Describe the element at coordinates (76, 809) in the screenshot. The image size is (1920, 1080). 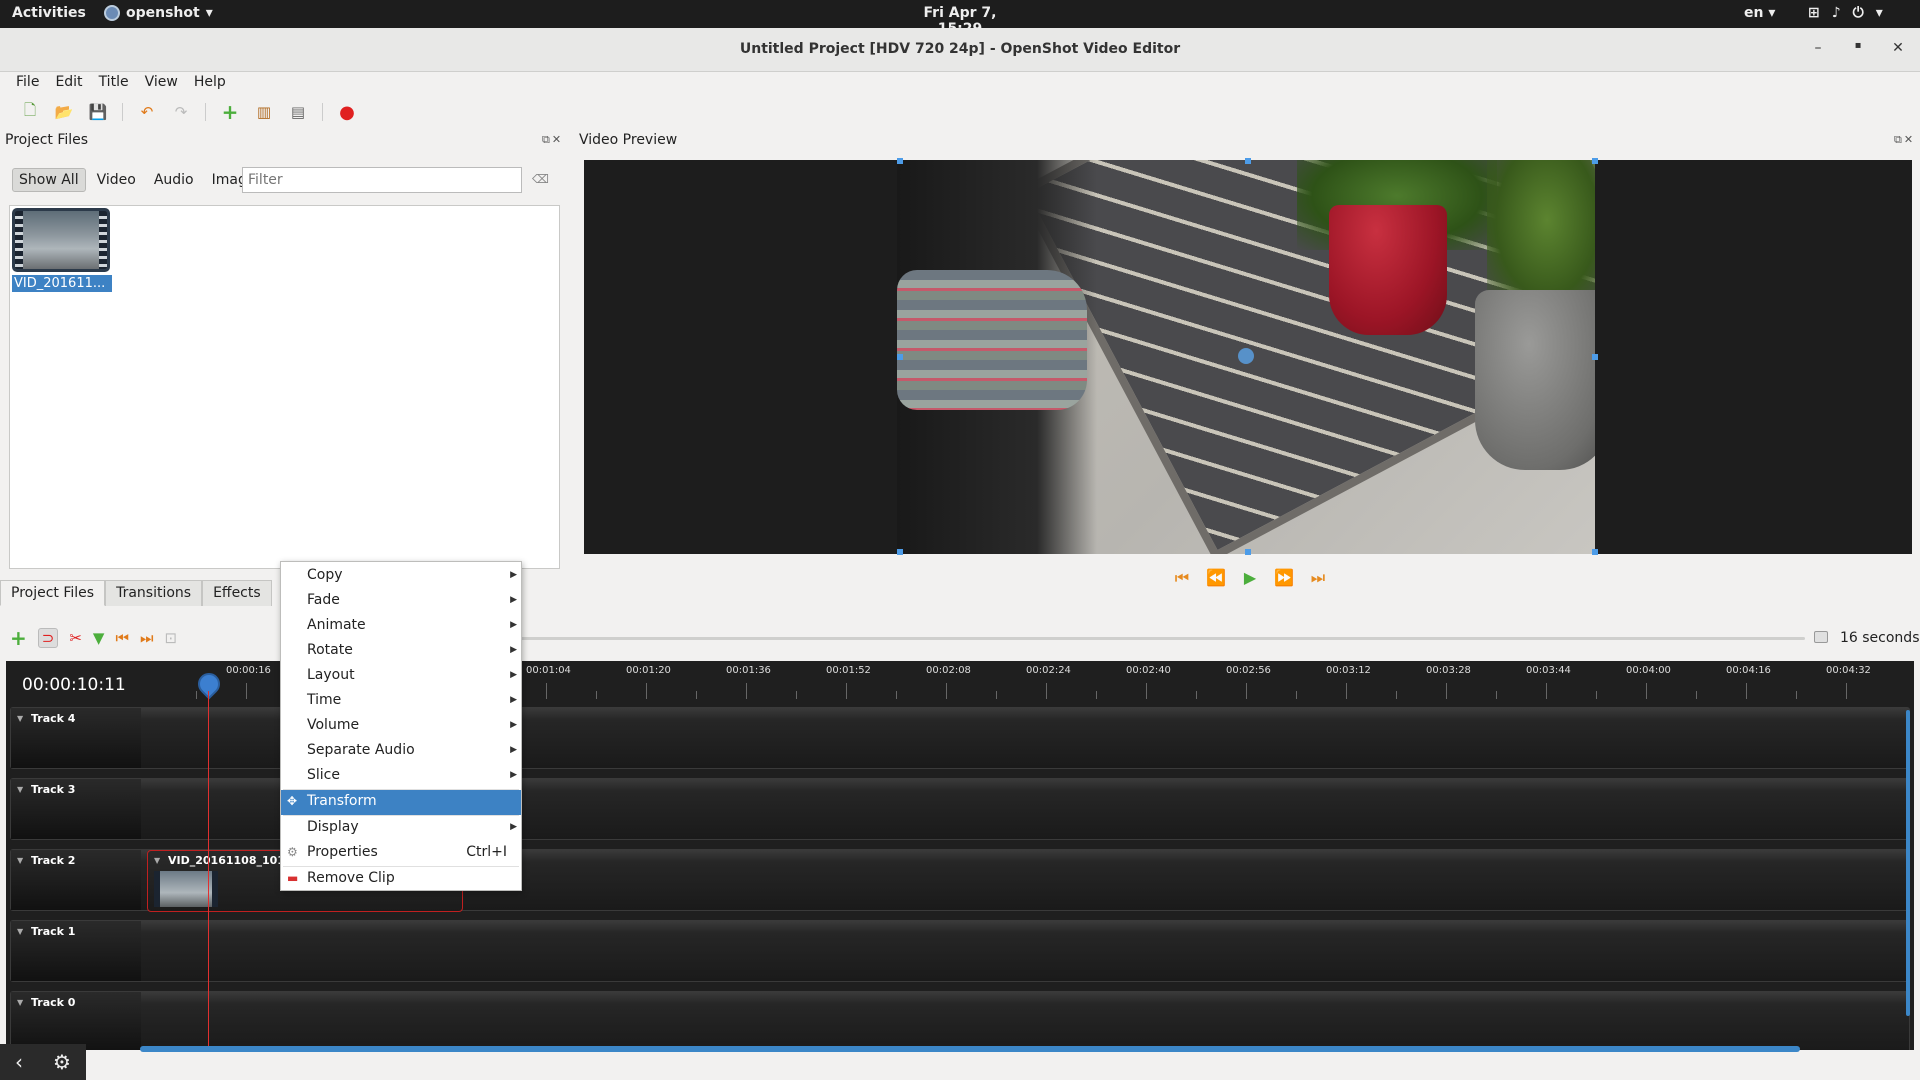
I see `track-header: ▼ Track 3` at that location.